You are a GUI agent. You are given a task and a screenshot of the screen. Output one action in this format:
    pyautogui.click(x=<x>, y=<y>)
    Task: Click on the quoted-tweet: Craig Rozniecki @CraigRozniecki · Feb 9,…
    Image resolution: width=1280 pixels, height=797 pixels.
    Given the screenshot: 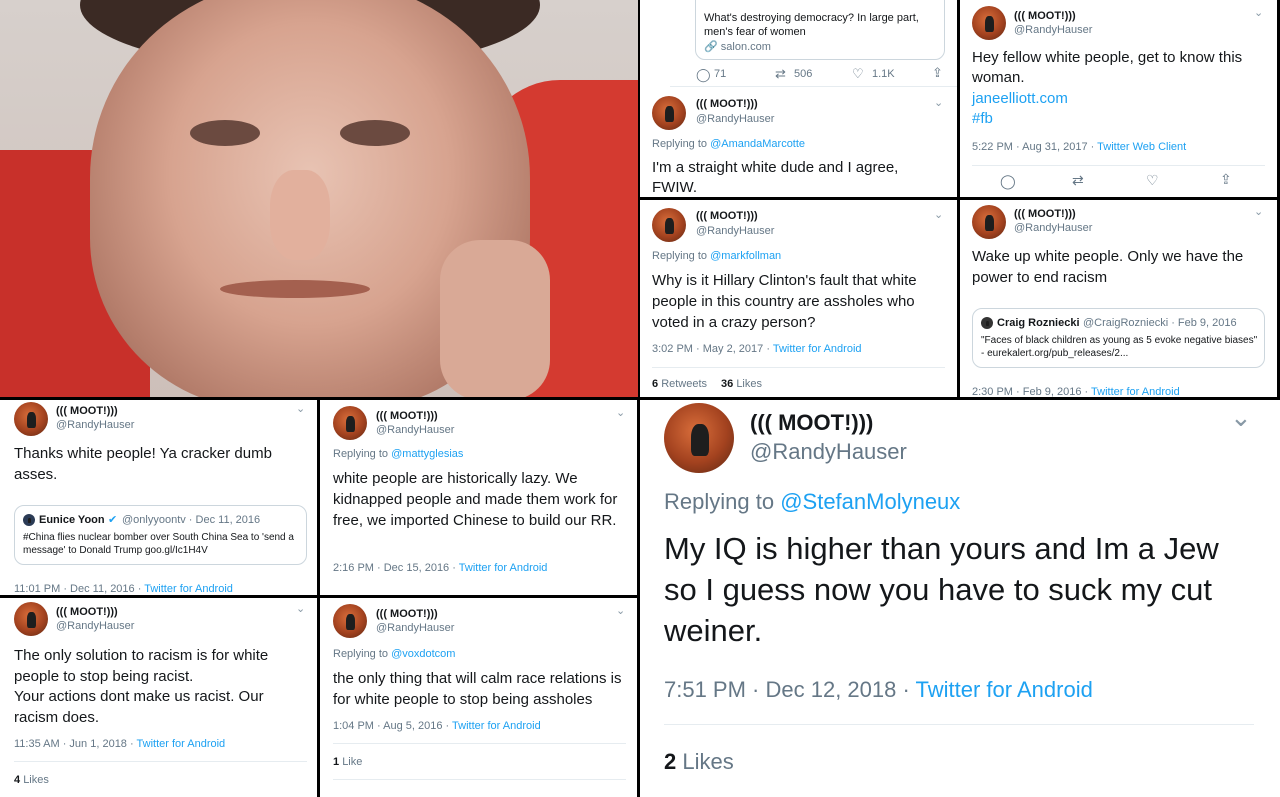 What is the action you would take?
    pyautogui.click(x=1118, y=338)
    